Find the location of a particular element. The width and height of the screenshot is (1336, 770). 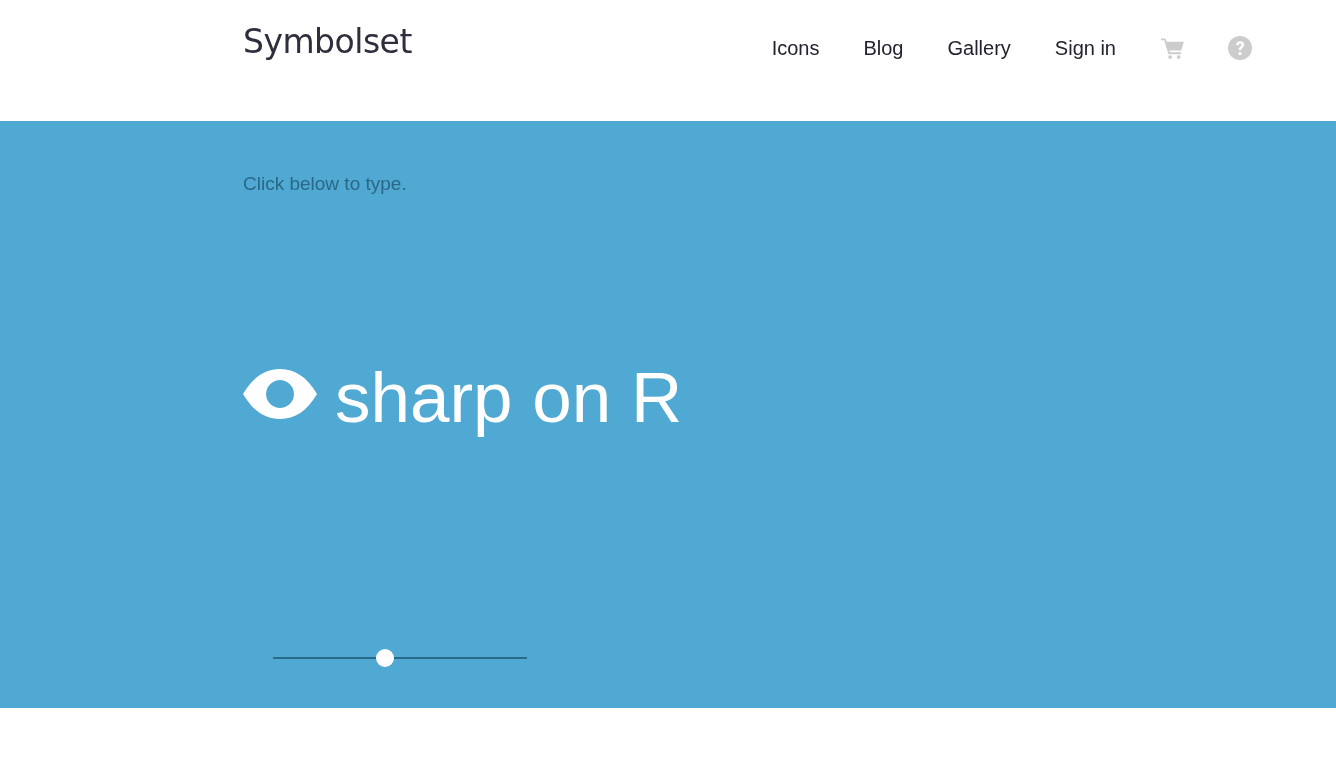

nav-link: Sign in is located at coordinates (1085, 48).